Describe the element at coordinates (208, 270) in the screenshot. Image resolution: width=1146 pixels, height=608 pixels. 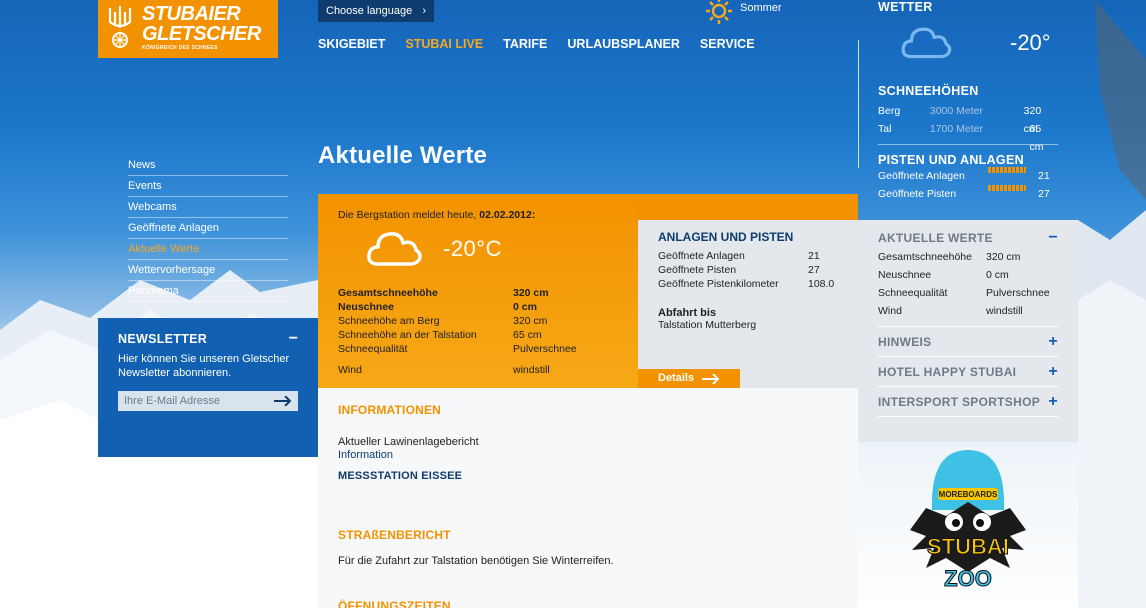
I see `sidebar-item-wettervorhersage: Wettervorhersage` at that location.